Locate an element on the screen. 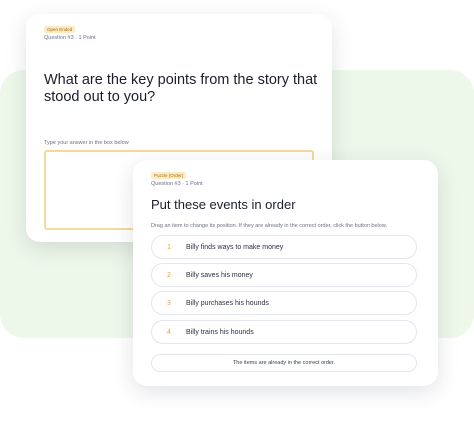  question-type-badge: Open Ended is located at coordinates (60, 29).